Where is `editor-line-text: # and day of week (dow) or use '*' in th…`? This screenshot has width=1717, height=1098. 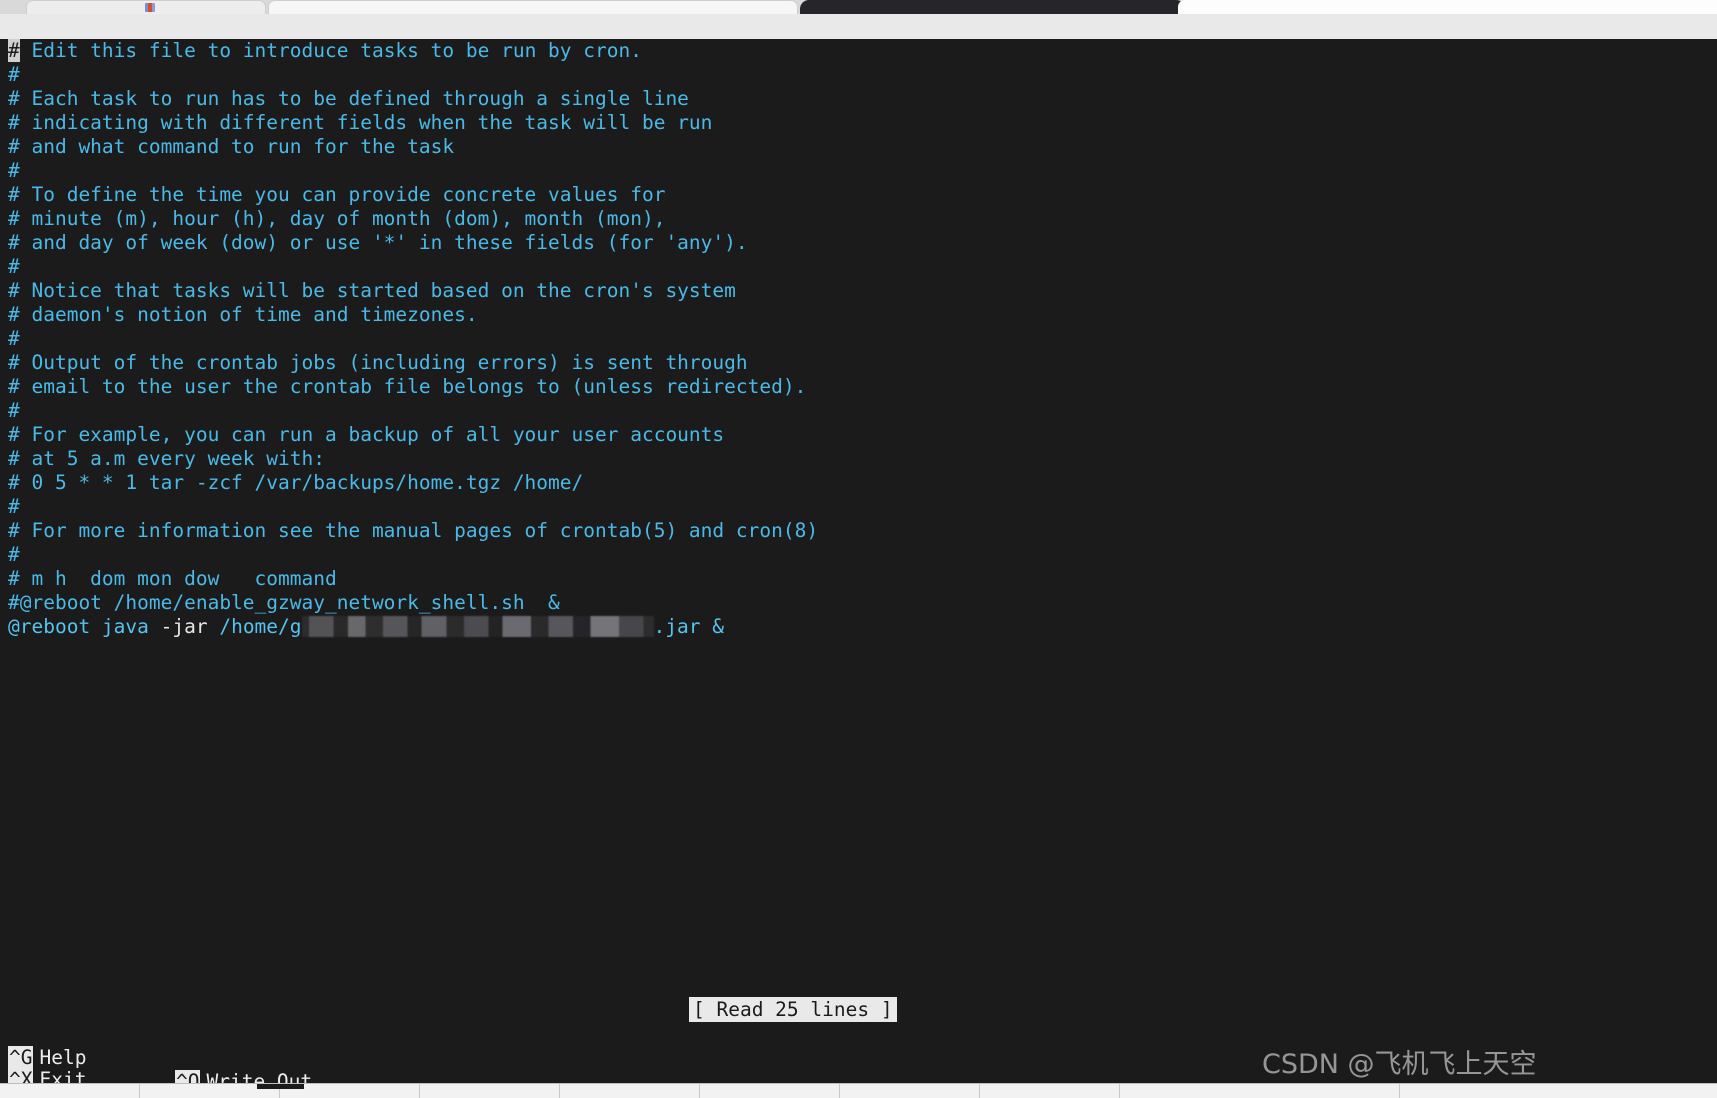 editor-line-text: # and day of week (dow) or use '*' in th… is located at coordinates (378, 242).